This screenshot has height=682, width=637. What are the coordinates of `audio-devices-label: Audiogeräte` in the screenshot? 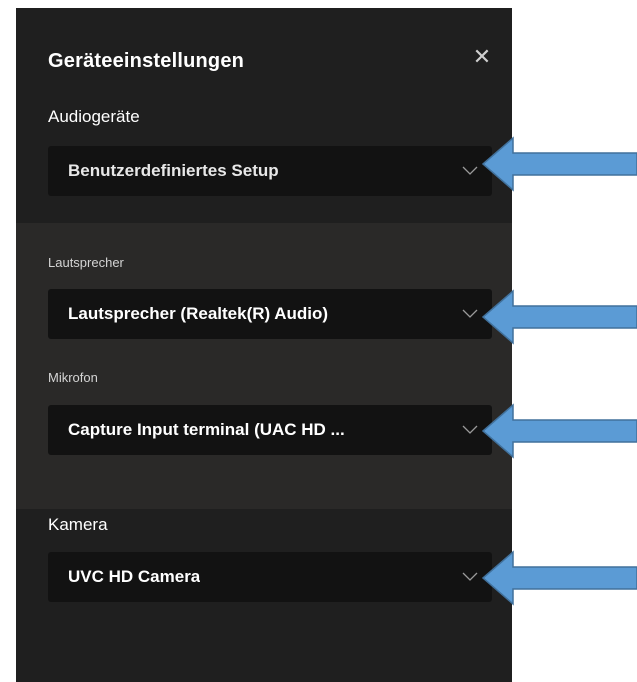 It's located at (94, 116).